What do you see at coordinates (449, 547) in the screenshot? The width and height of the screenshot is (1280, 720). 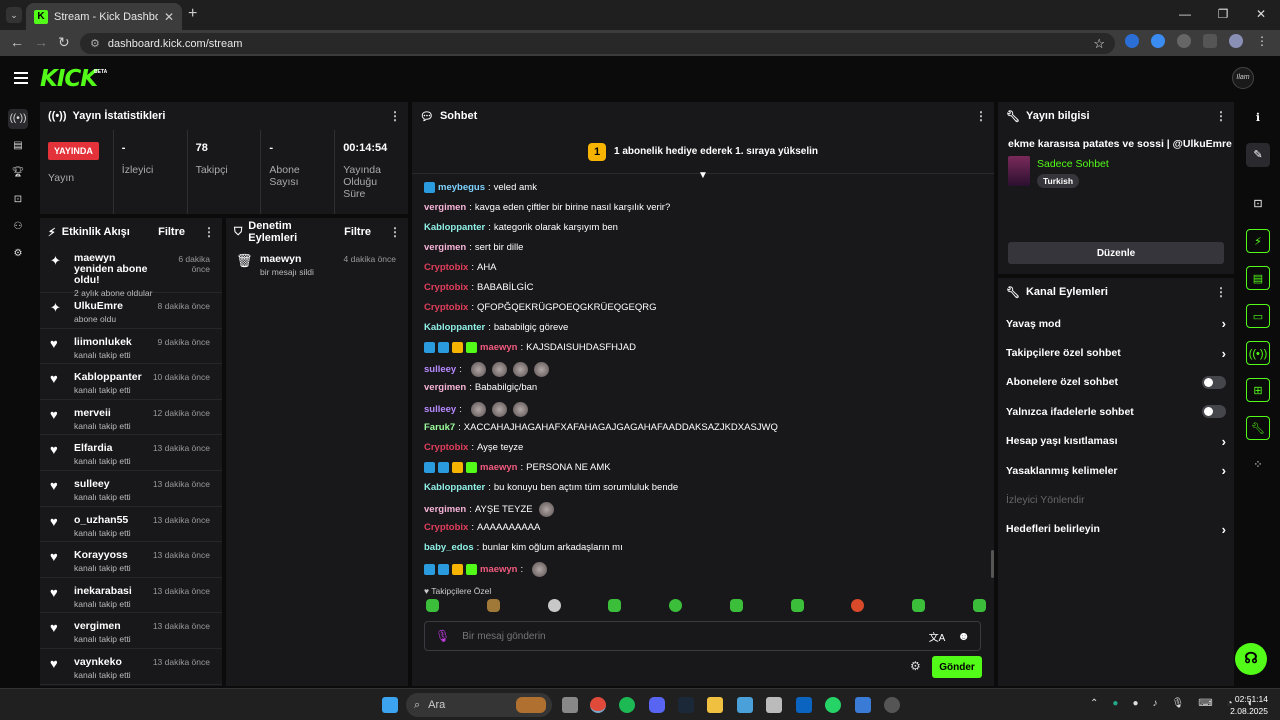 I see `chat-username: baby_edos` at bounding box center [449, 547].